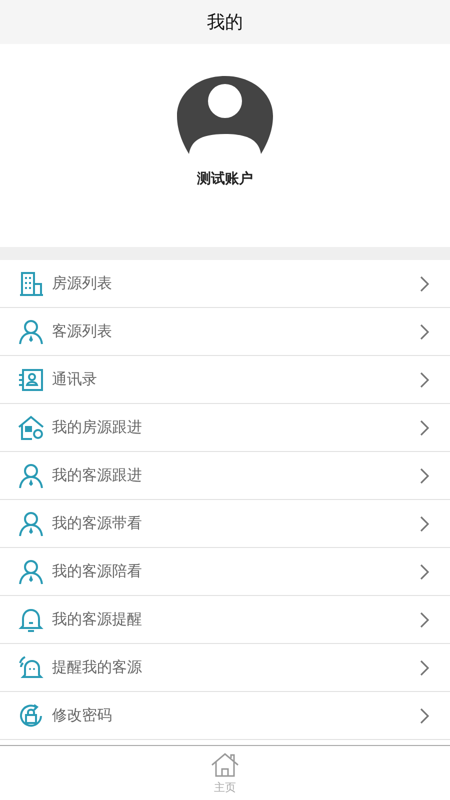  I want to click on menu-item: 我的客源陪看, so click(225, 572).